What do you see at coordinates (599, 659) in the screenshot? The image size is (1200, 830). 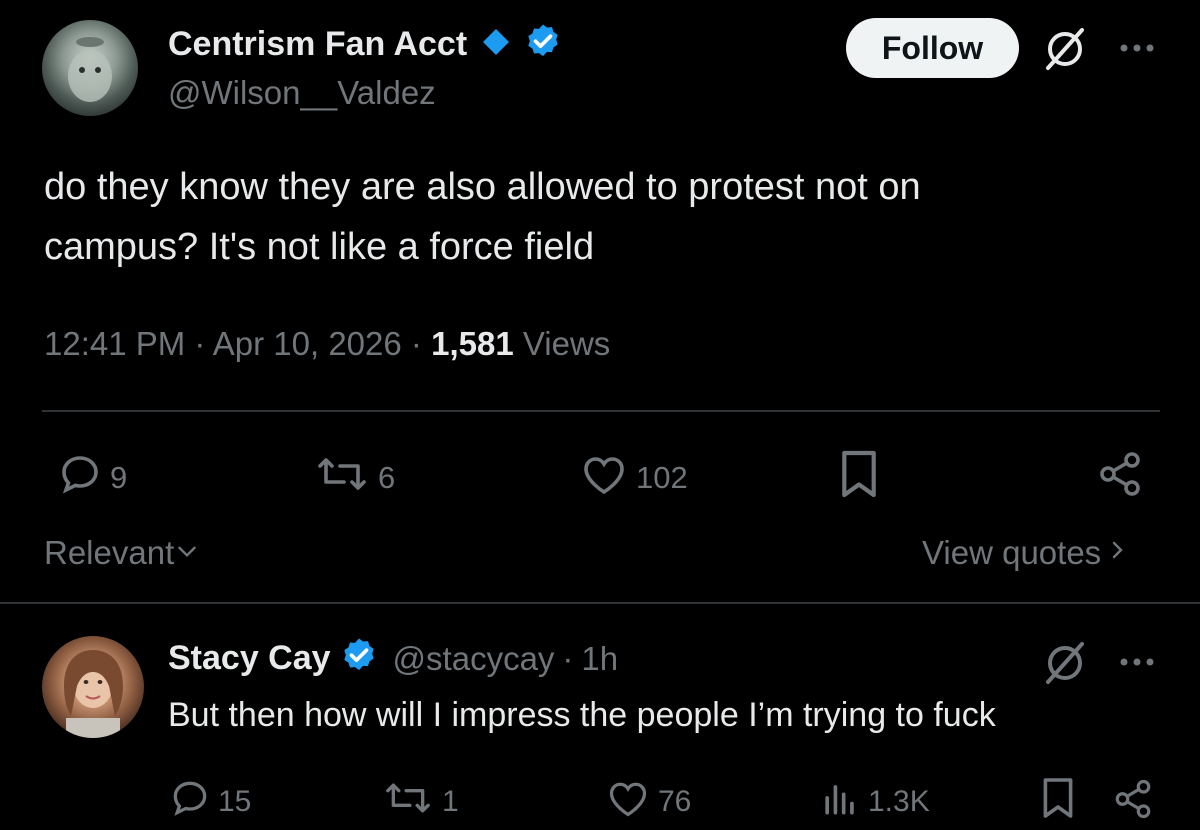 I see `reply-time: 1h` at bounding box center [599, 659].